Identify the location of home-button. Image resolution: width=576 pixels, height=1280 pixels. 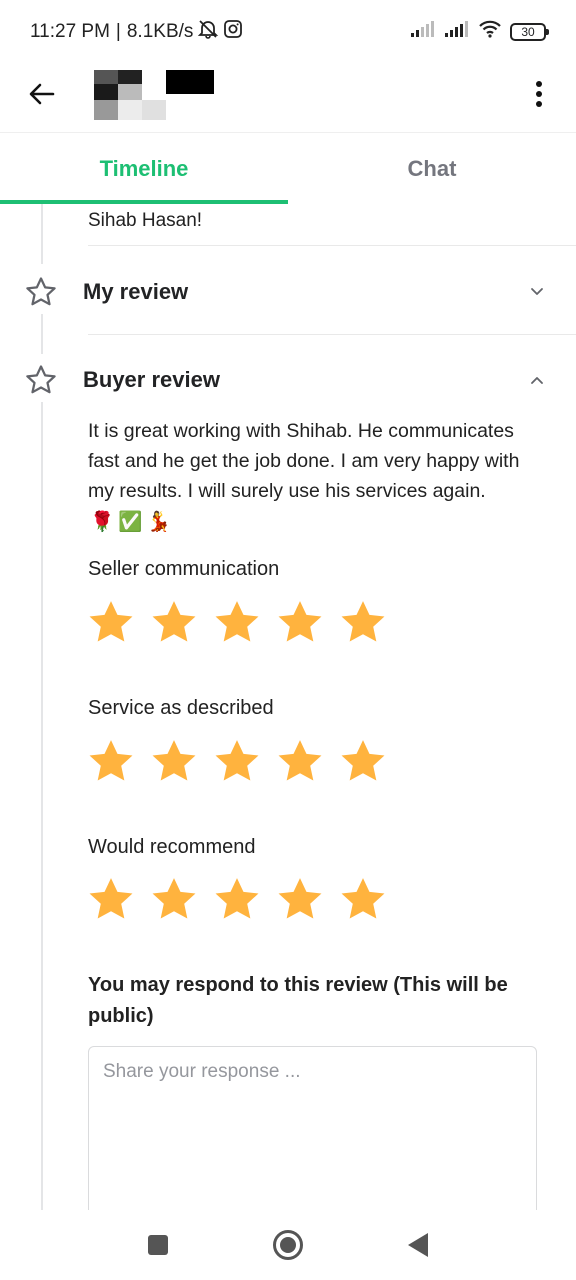
(288, 1245).